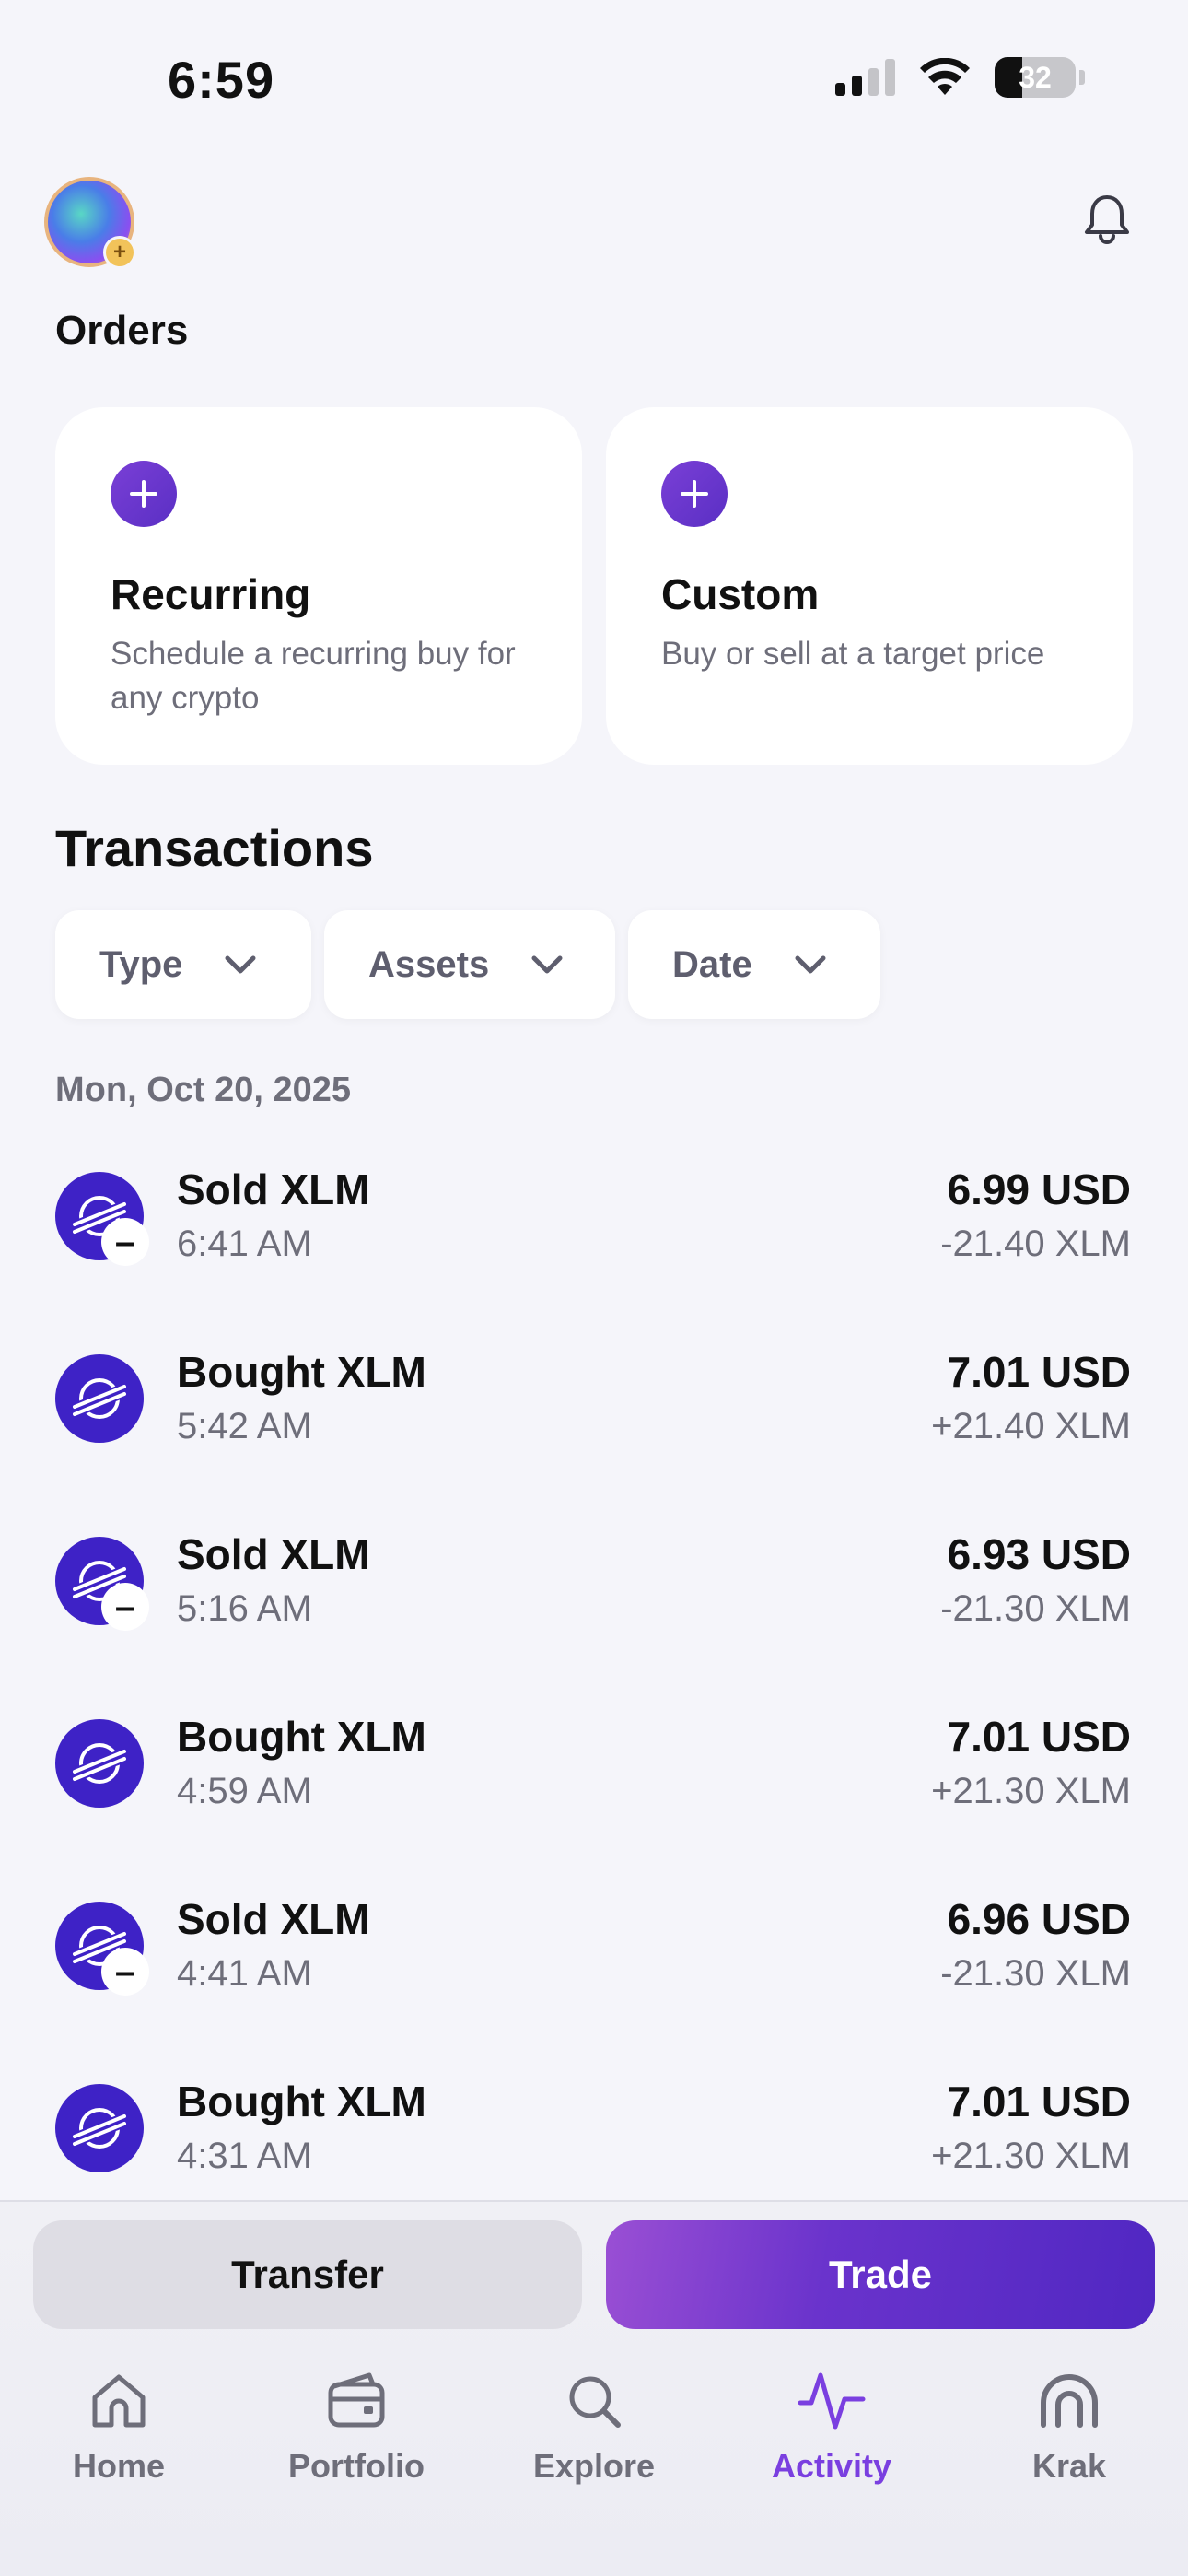 This screenshot has width=1188, height=2576. Describe the element at coordinates (211, 594) in the screenshot. I see `card-title: Recurring` at that location.